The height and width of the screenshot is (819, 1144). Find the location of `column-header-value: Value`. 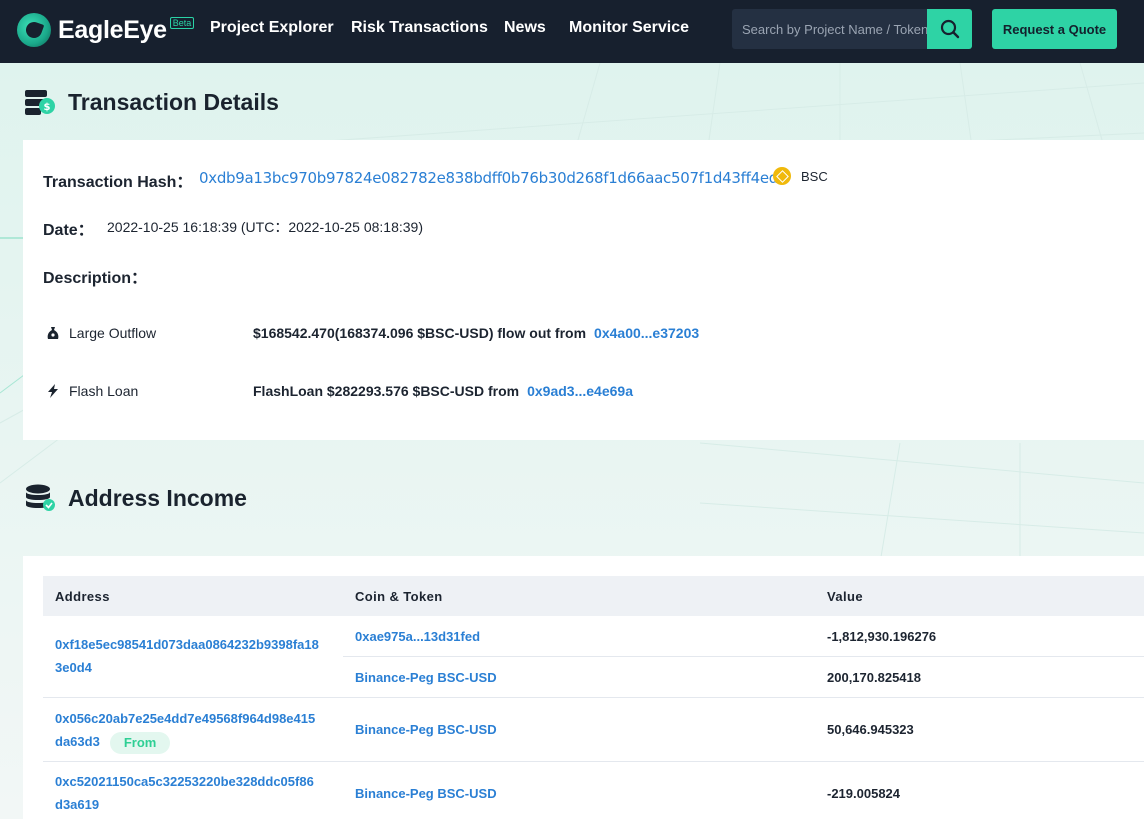

column-header-value: Value is located at coordinates (845, 596).